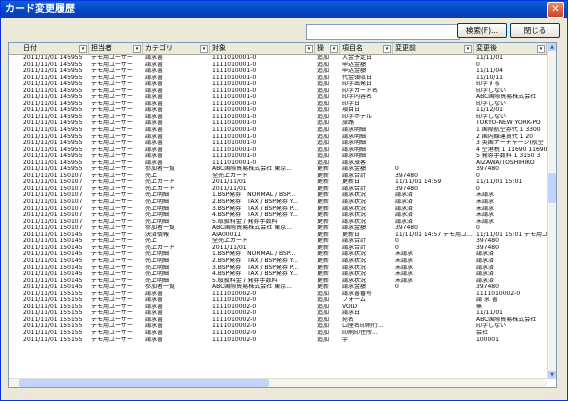  I want to click on vertical-scrollbar: ▲ ▼, so click(551, 211).